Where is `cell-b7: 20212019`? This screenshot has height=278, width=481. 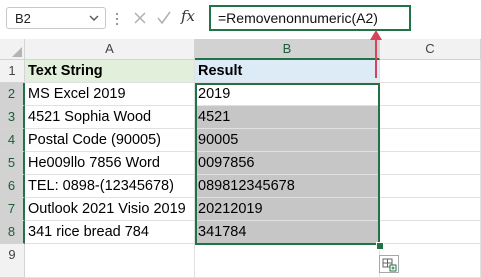
cell-b7: 20212019 is located at coordinates (287, 209).